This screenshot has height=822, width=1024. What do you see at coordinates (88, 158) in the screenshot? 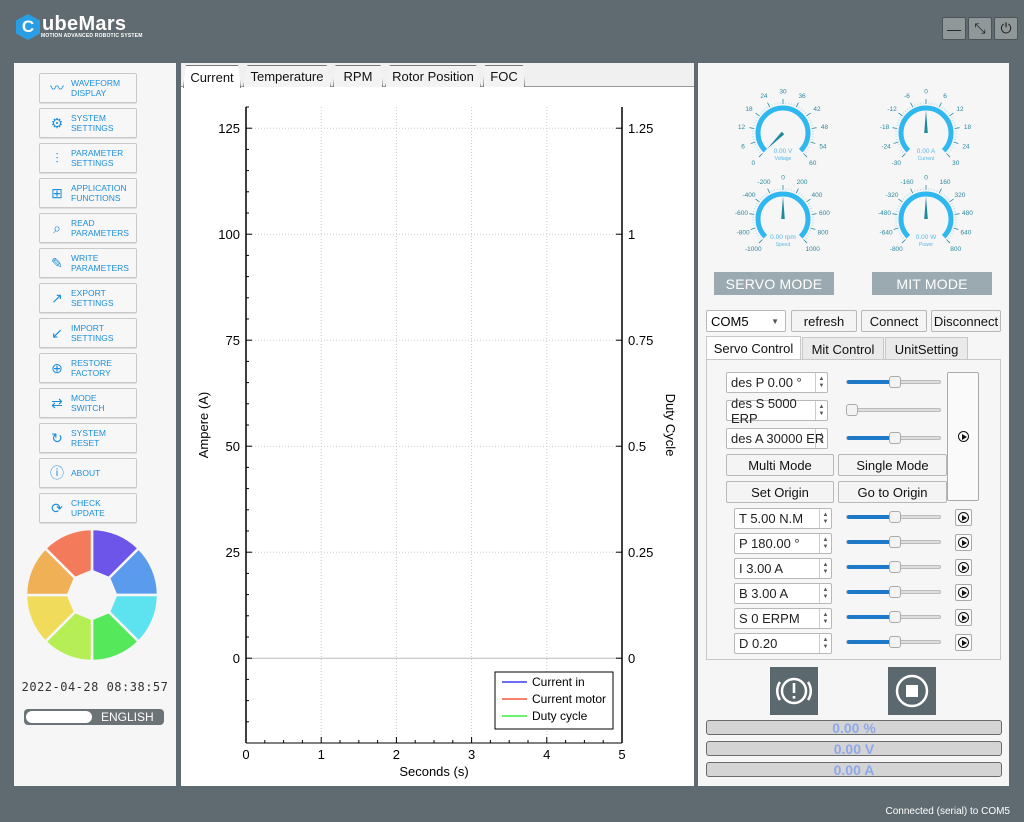
I see `sidebar-item-parameter-settings: ⫶ PARAMETER SETTINGS` at bounding box center [88, 158].